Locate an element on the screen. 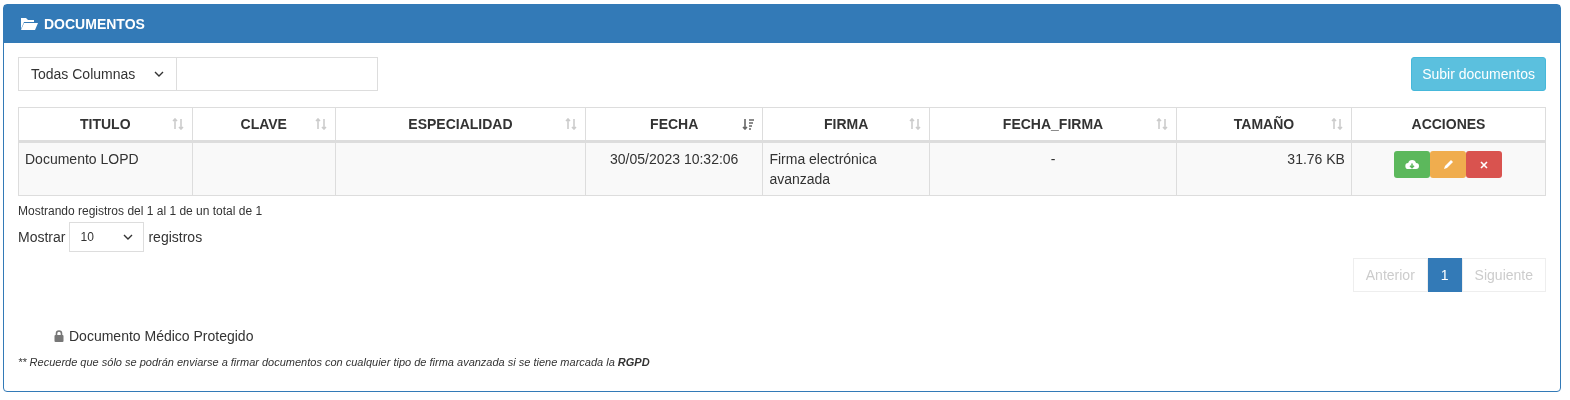 This screenshot has height=400, width=1570. cloud-download-icon is located at coordinates (1412, 164).